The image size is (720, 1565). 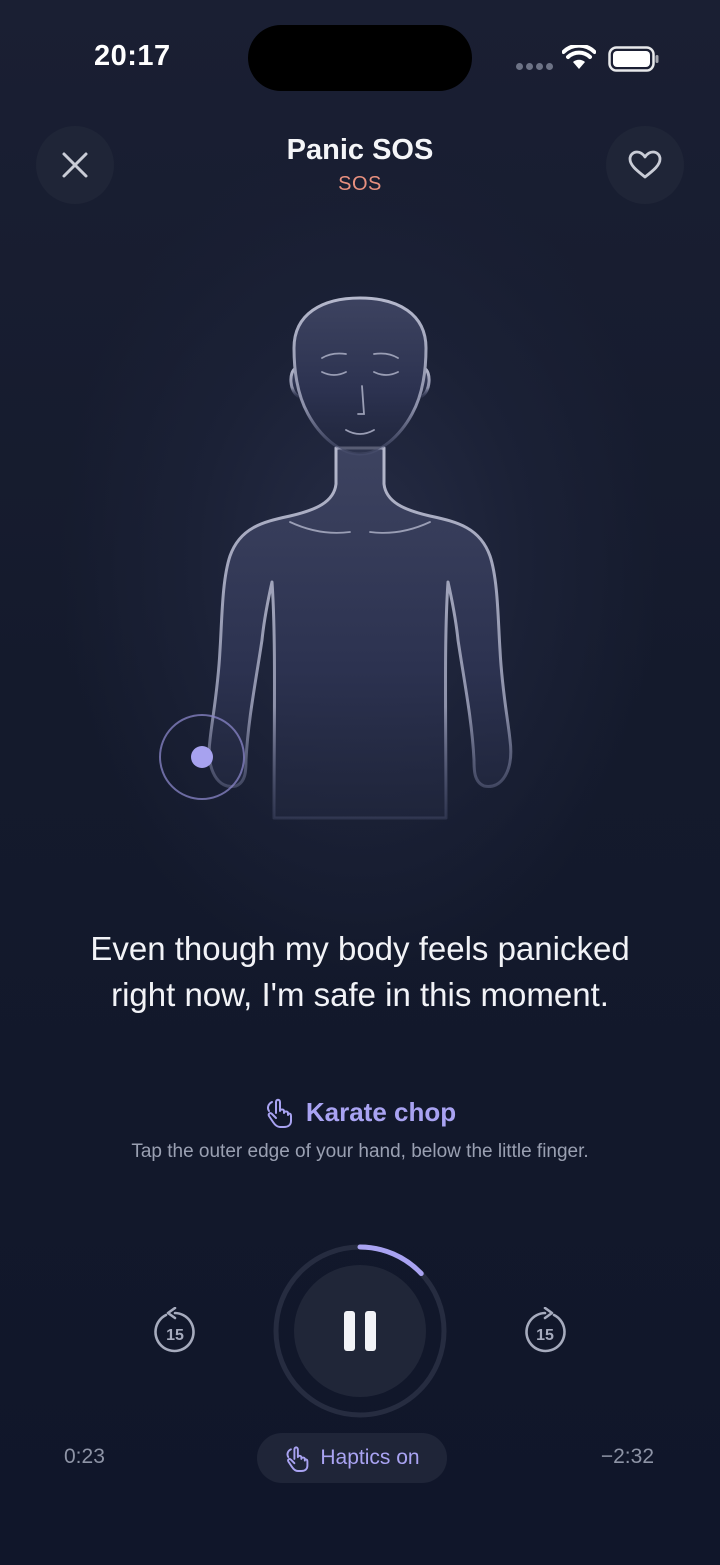 What do you see at coordinates (633, 59) in the screenshot?
I see `battery-icon` at bounding box center [633, 59].